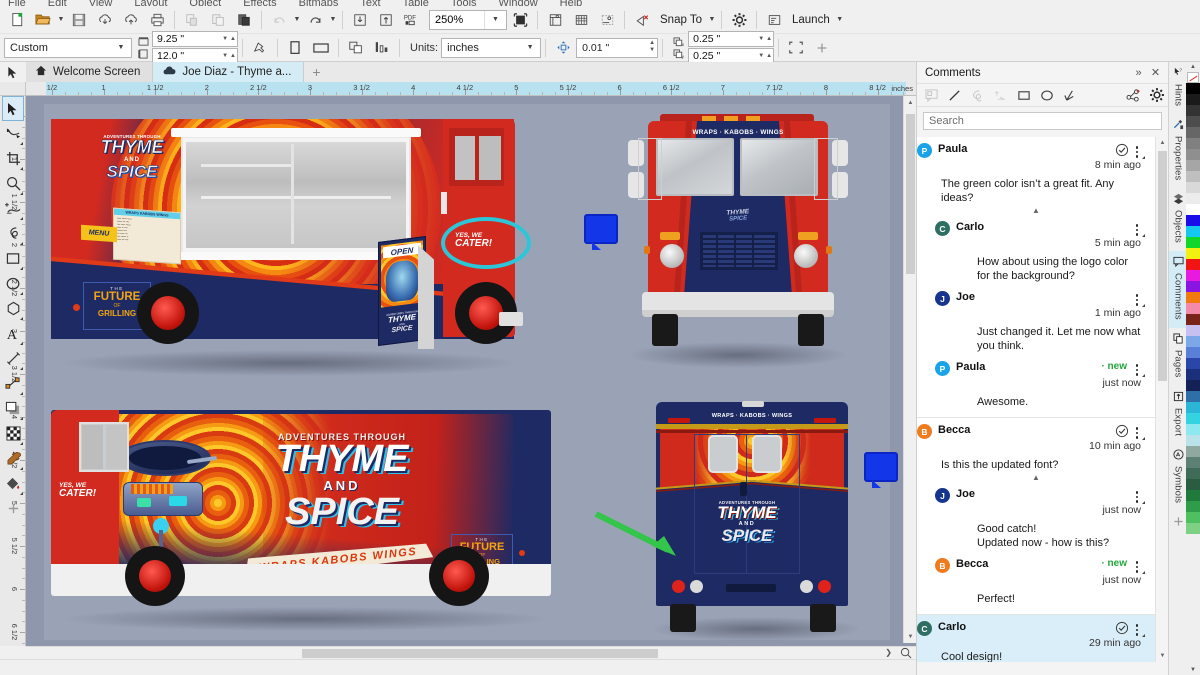 This screenshot has height=675, width=1200. Describe the element at coordinates (333, 20) in the screenshot. I see `redo-history-caret: ▼` at that location.